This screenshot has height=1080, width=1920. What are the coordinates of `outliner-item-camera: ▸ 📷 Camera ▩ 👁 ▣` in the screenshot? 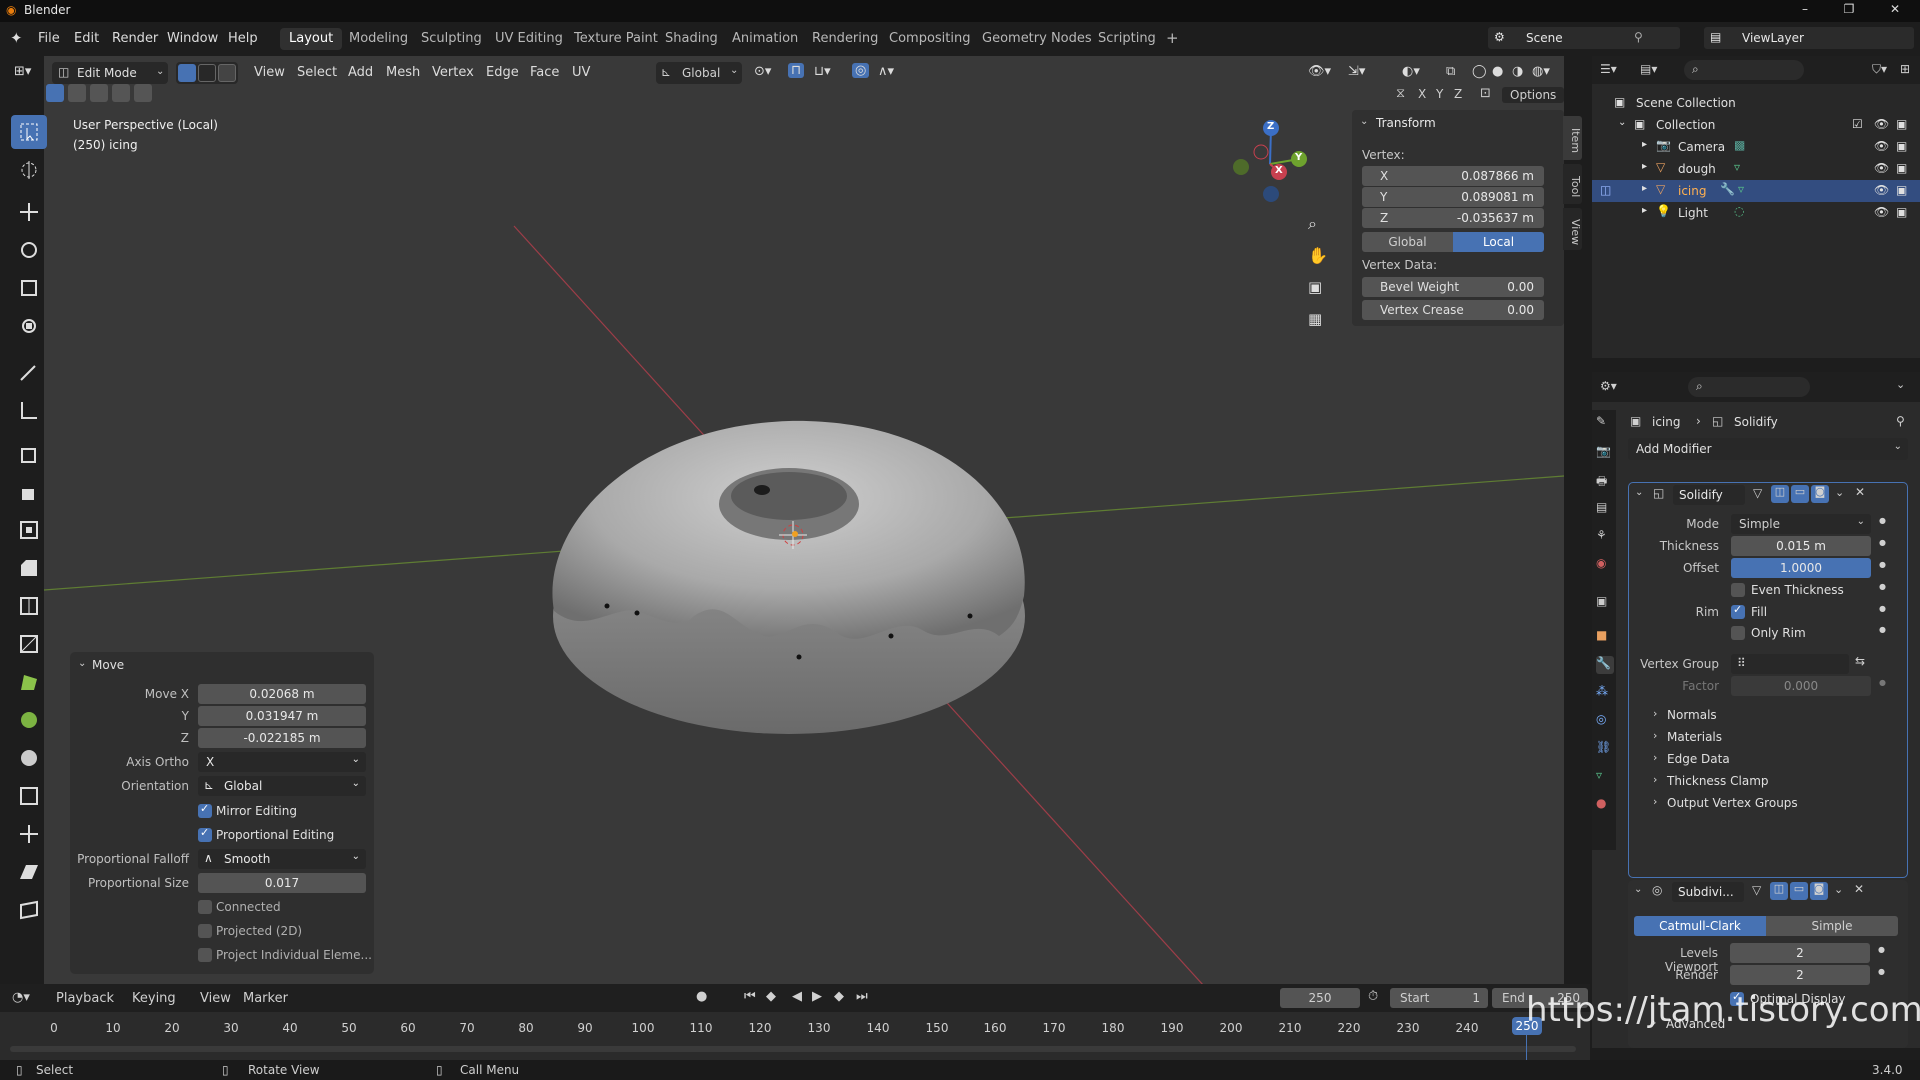 It's located at (1756, 147).